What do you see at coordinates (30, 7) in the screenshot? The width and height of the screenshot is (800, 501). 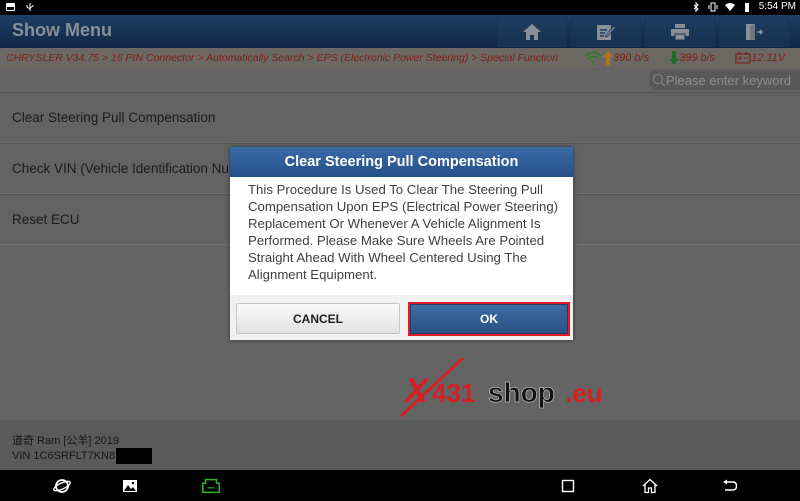 I see `usb-icon` at bounding box center [30, 7].